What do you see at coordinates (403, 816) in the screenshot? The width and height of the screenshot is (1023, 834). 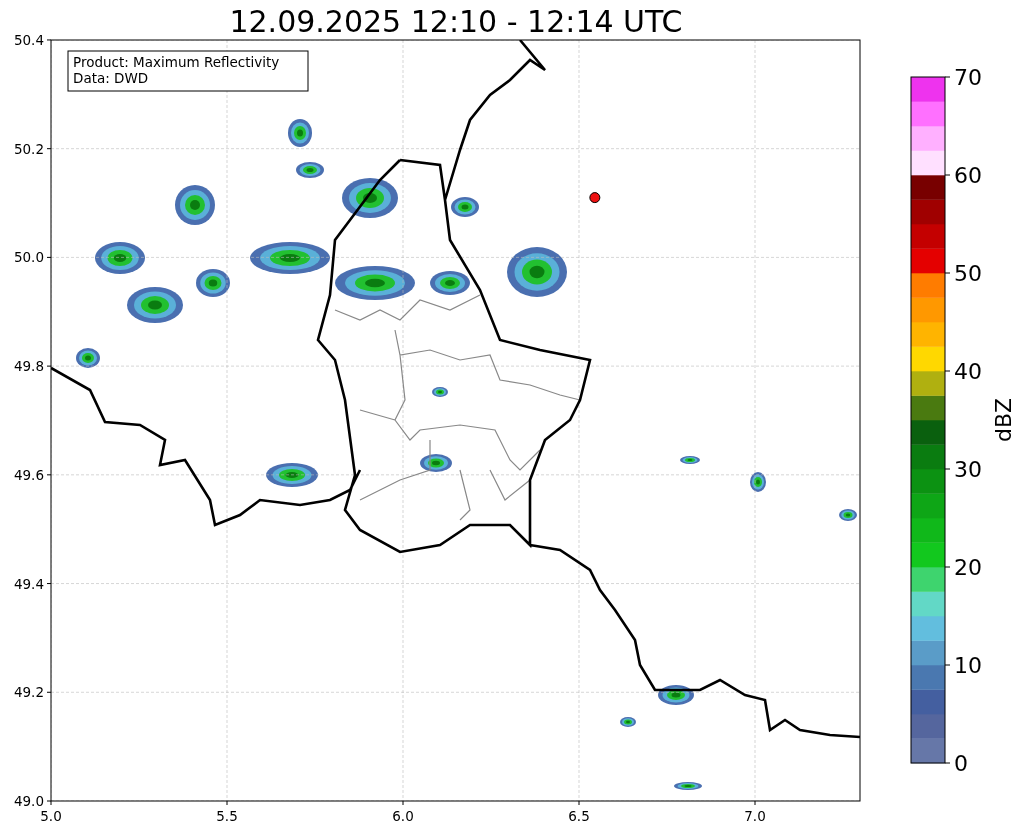 I see `x-tick-label: 6.0` at bounding box center [403, 816].